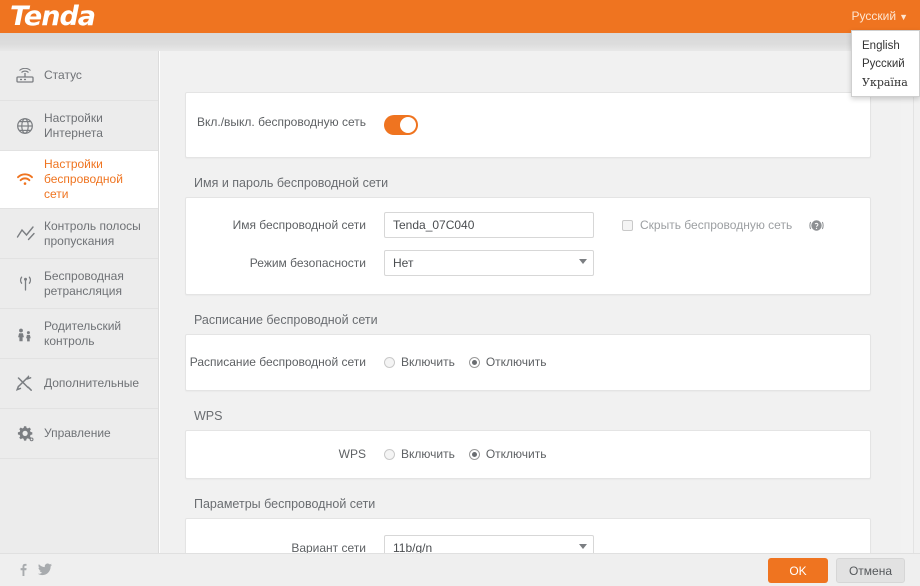 The width and height of the screenshot is (920, 586). Describe the element at coordinates (35, 569) in the screenshot. I see `social-links` at that location.